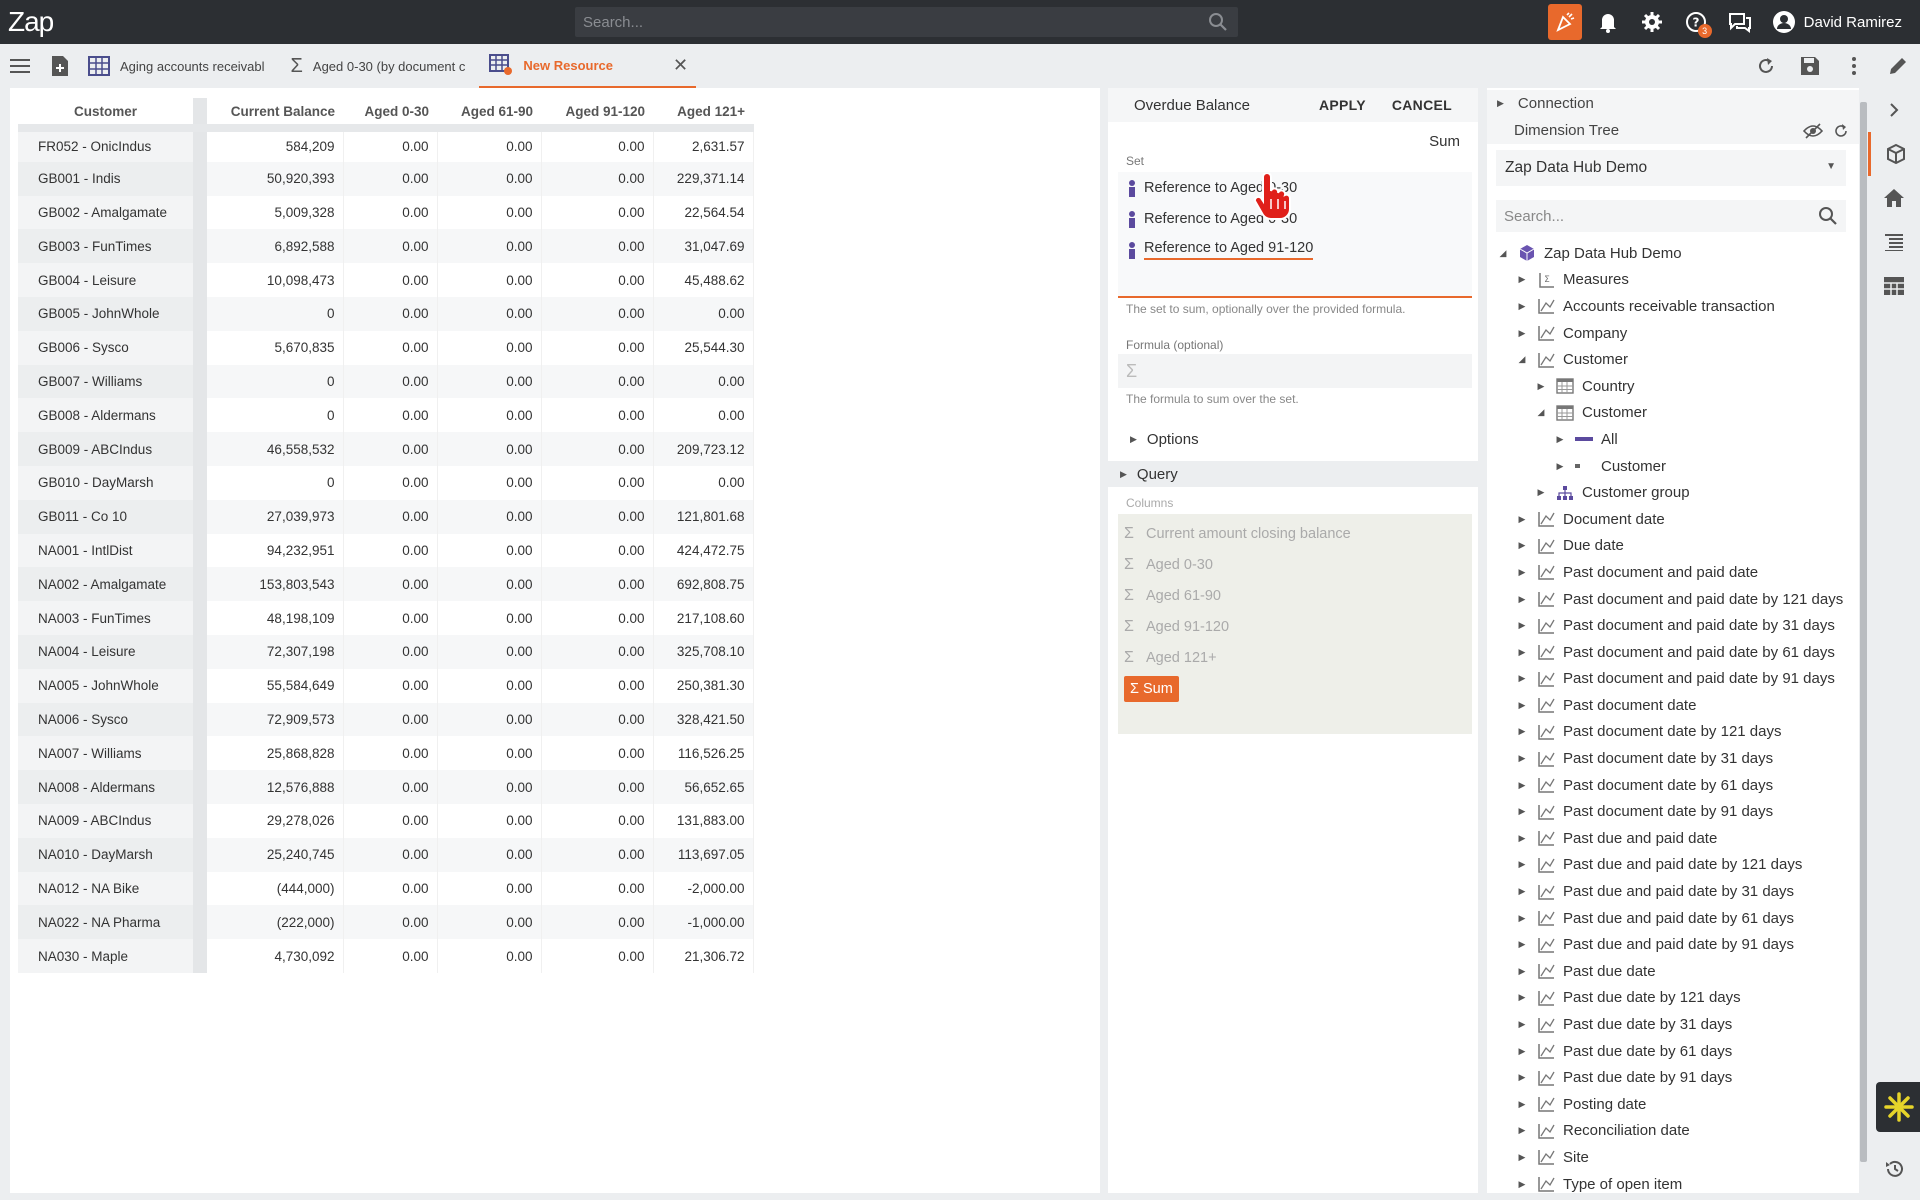  Describe the element at coordinates (275, 145) in the screenshot. I see `cell-current-balance: 584,209` at that location.